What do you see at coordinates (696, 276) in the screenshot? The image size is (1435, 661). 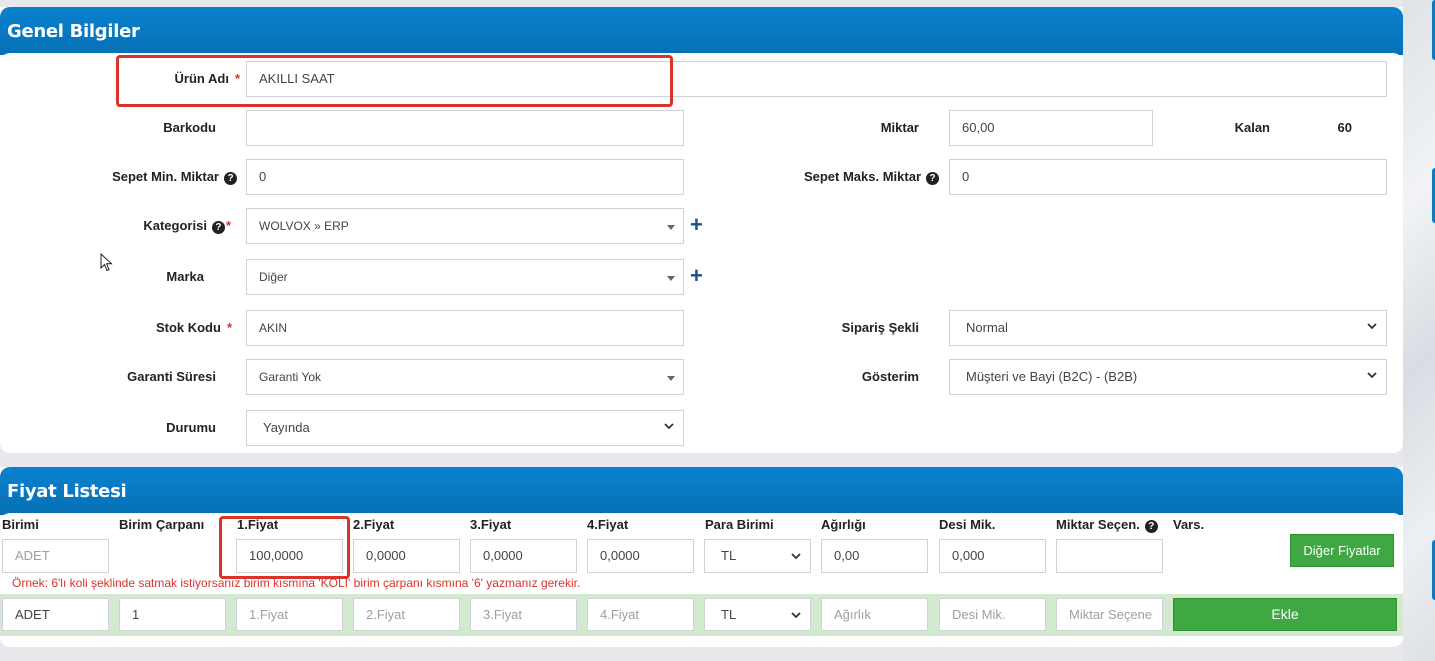 I see `add-marka-icon: +` at bounding box center [696, 276].